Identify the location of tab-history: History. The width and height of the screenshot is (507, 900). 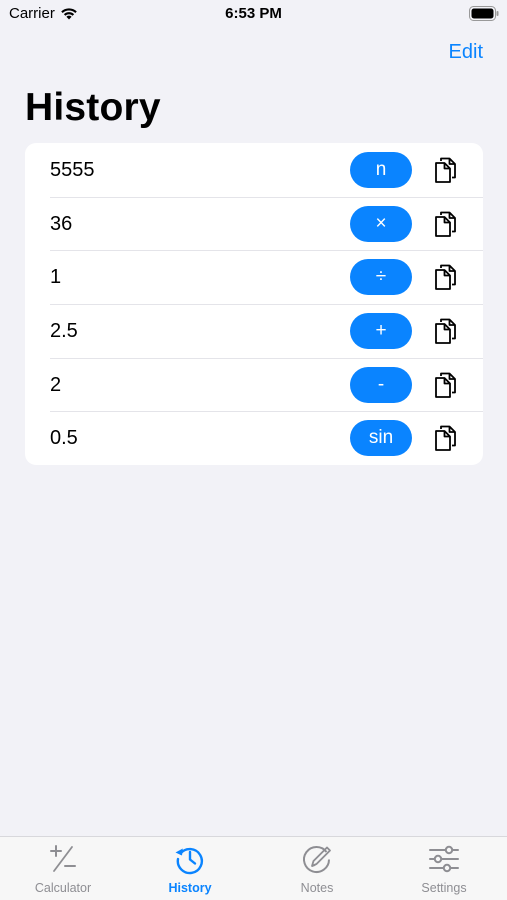
(190, 868).